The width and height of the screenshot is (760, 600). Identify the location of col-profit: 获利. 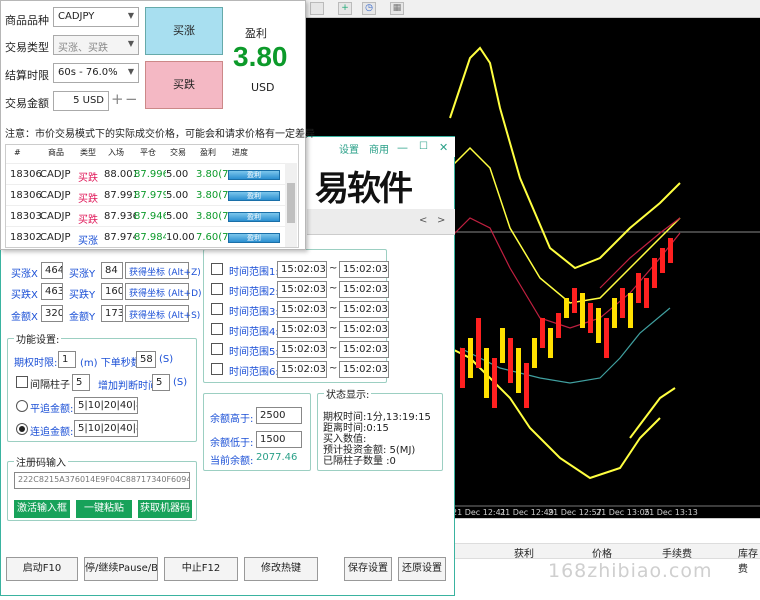
(524, 552).